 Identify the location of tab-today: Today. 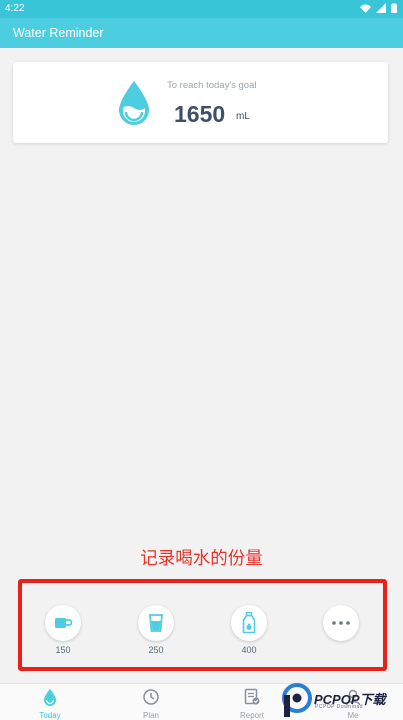
(50, 702).